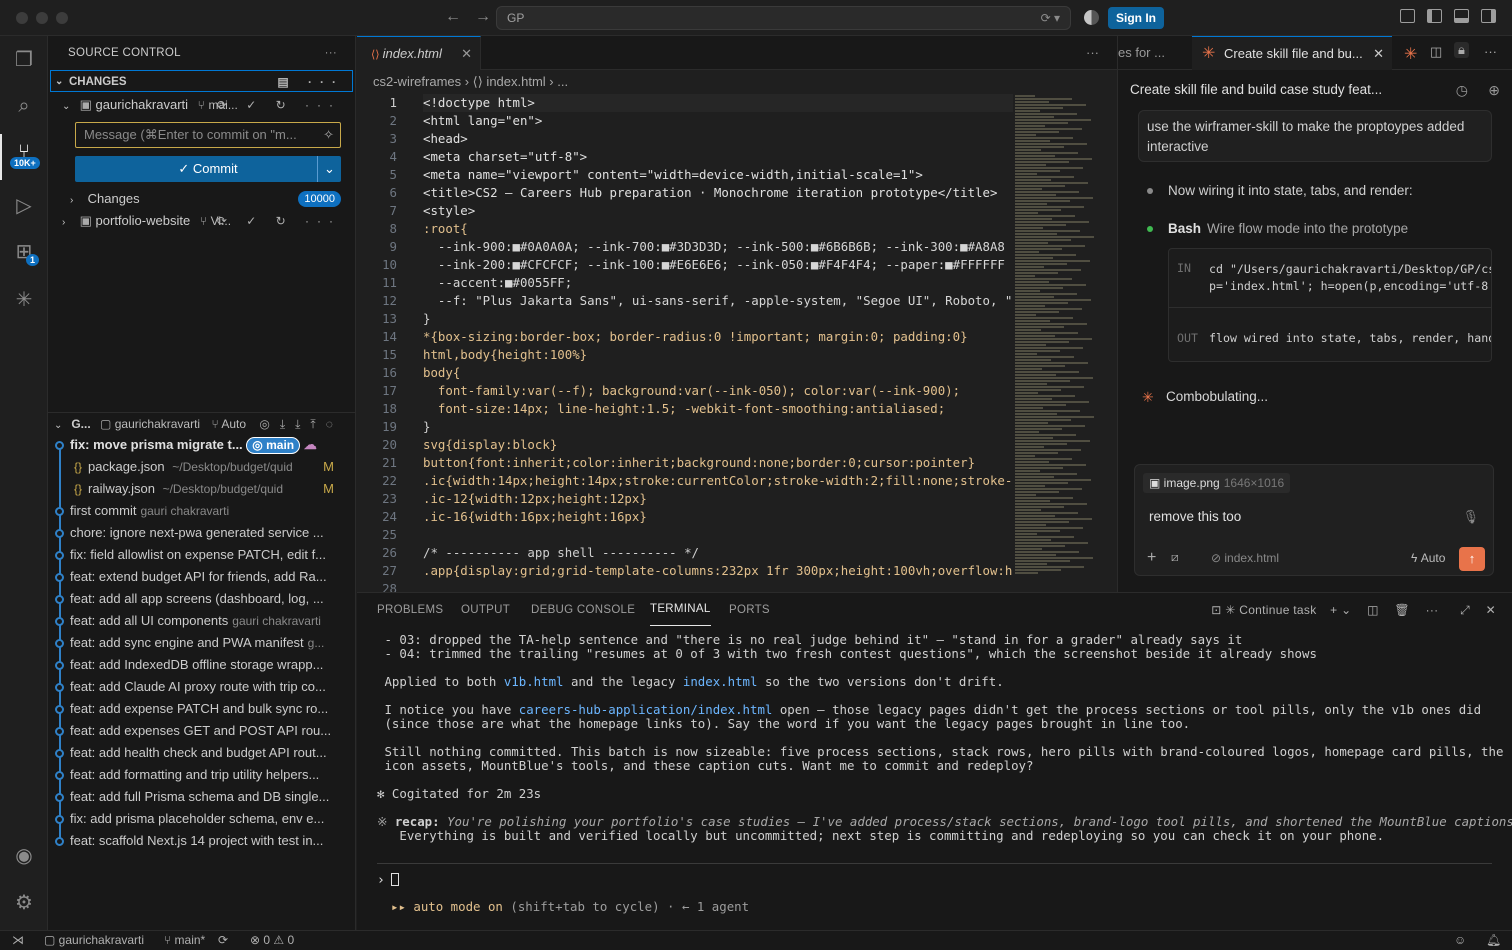  What do you see at coordinates (749, 610) in the screenshot?
I see `tab-ports: PORTS` at bounding box center [749, 610].